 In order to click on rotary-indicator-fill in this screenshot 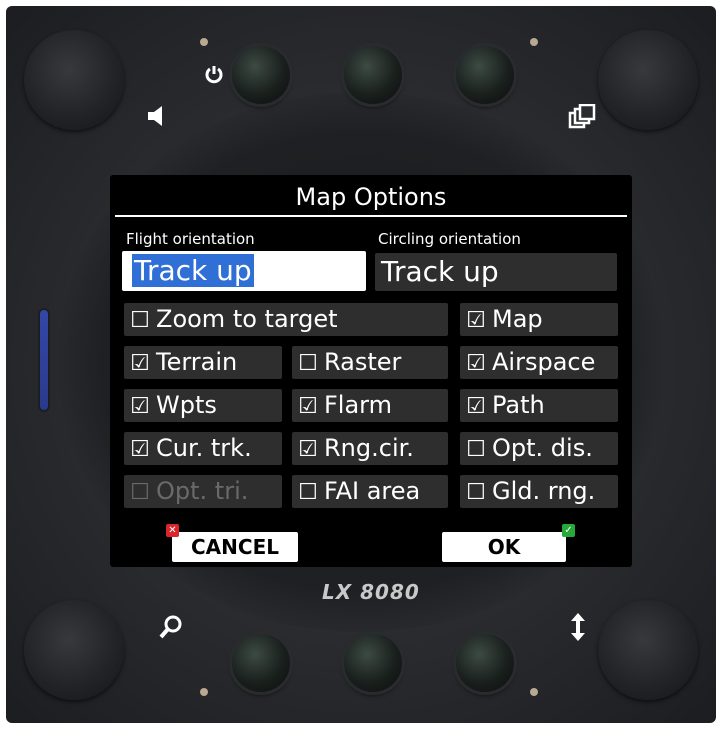, I will do `click(44, 360)`.